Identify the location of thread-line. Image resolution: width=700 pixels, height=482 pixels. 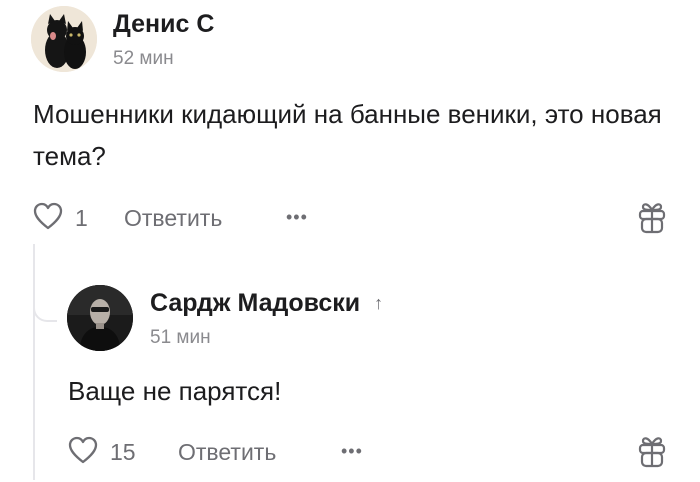
(34, 362).